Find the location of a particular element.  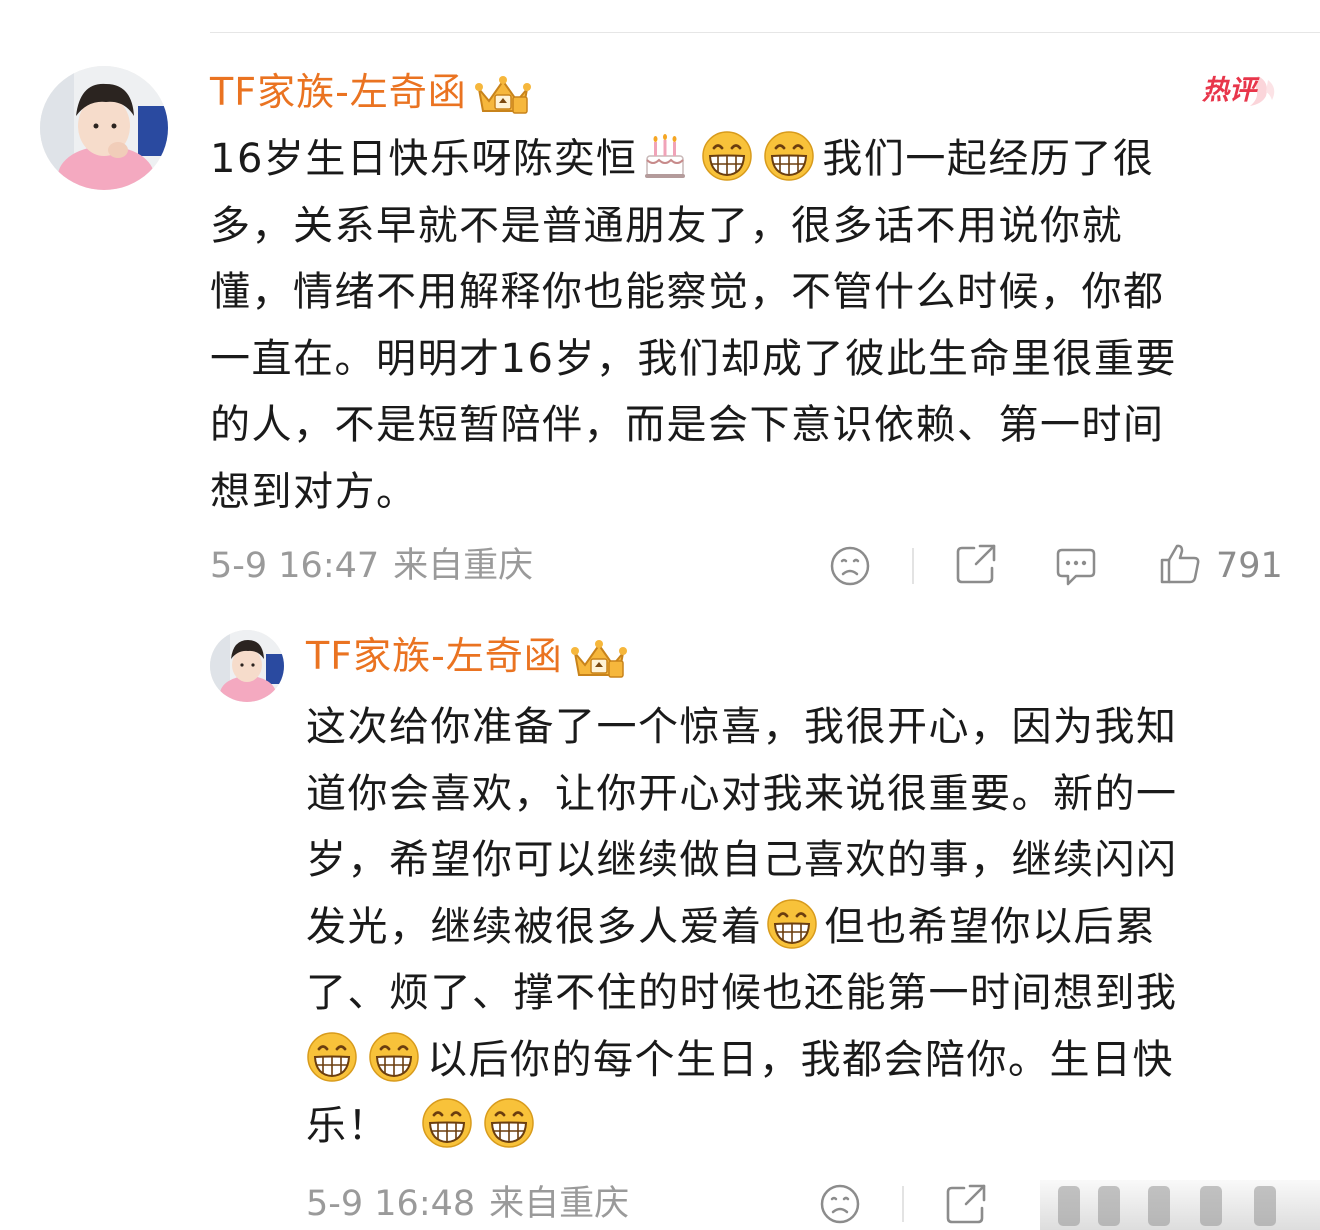

birthday-cake-emoji is located at coordinates (665, 156).